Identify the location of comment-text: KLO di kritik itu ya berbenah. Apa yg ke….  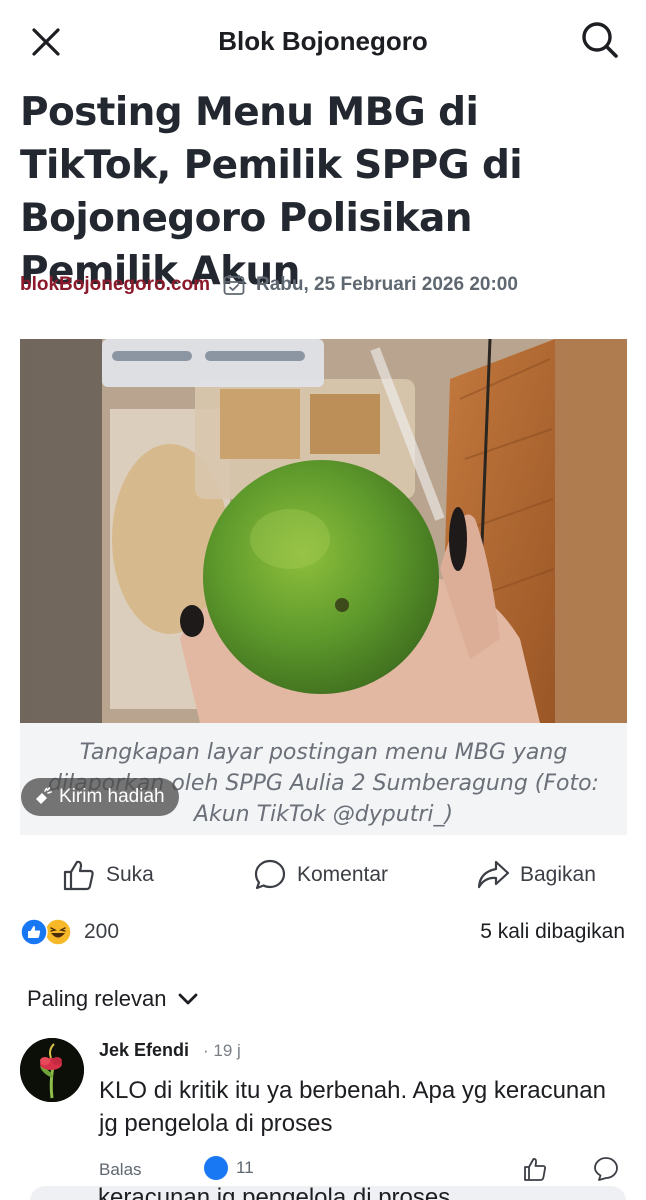
(352, 1107).